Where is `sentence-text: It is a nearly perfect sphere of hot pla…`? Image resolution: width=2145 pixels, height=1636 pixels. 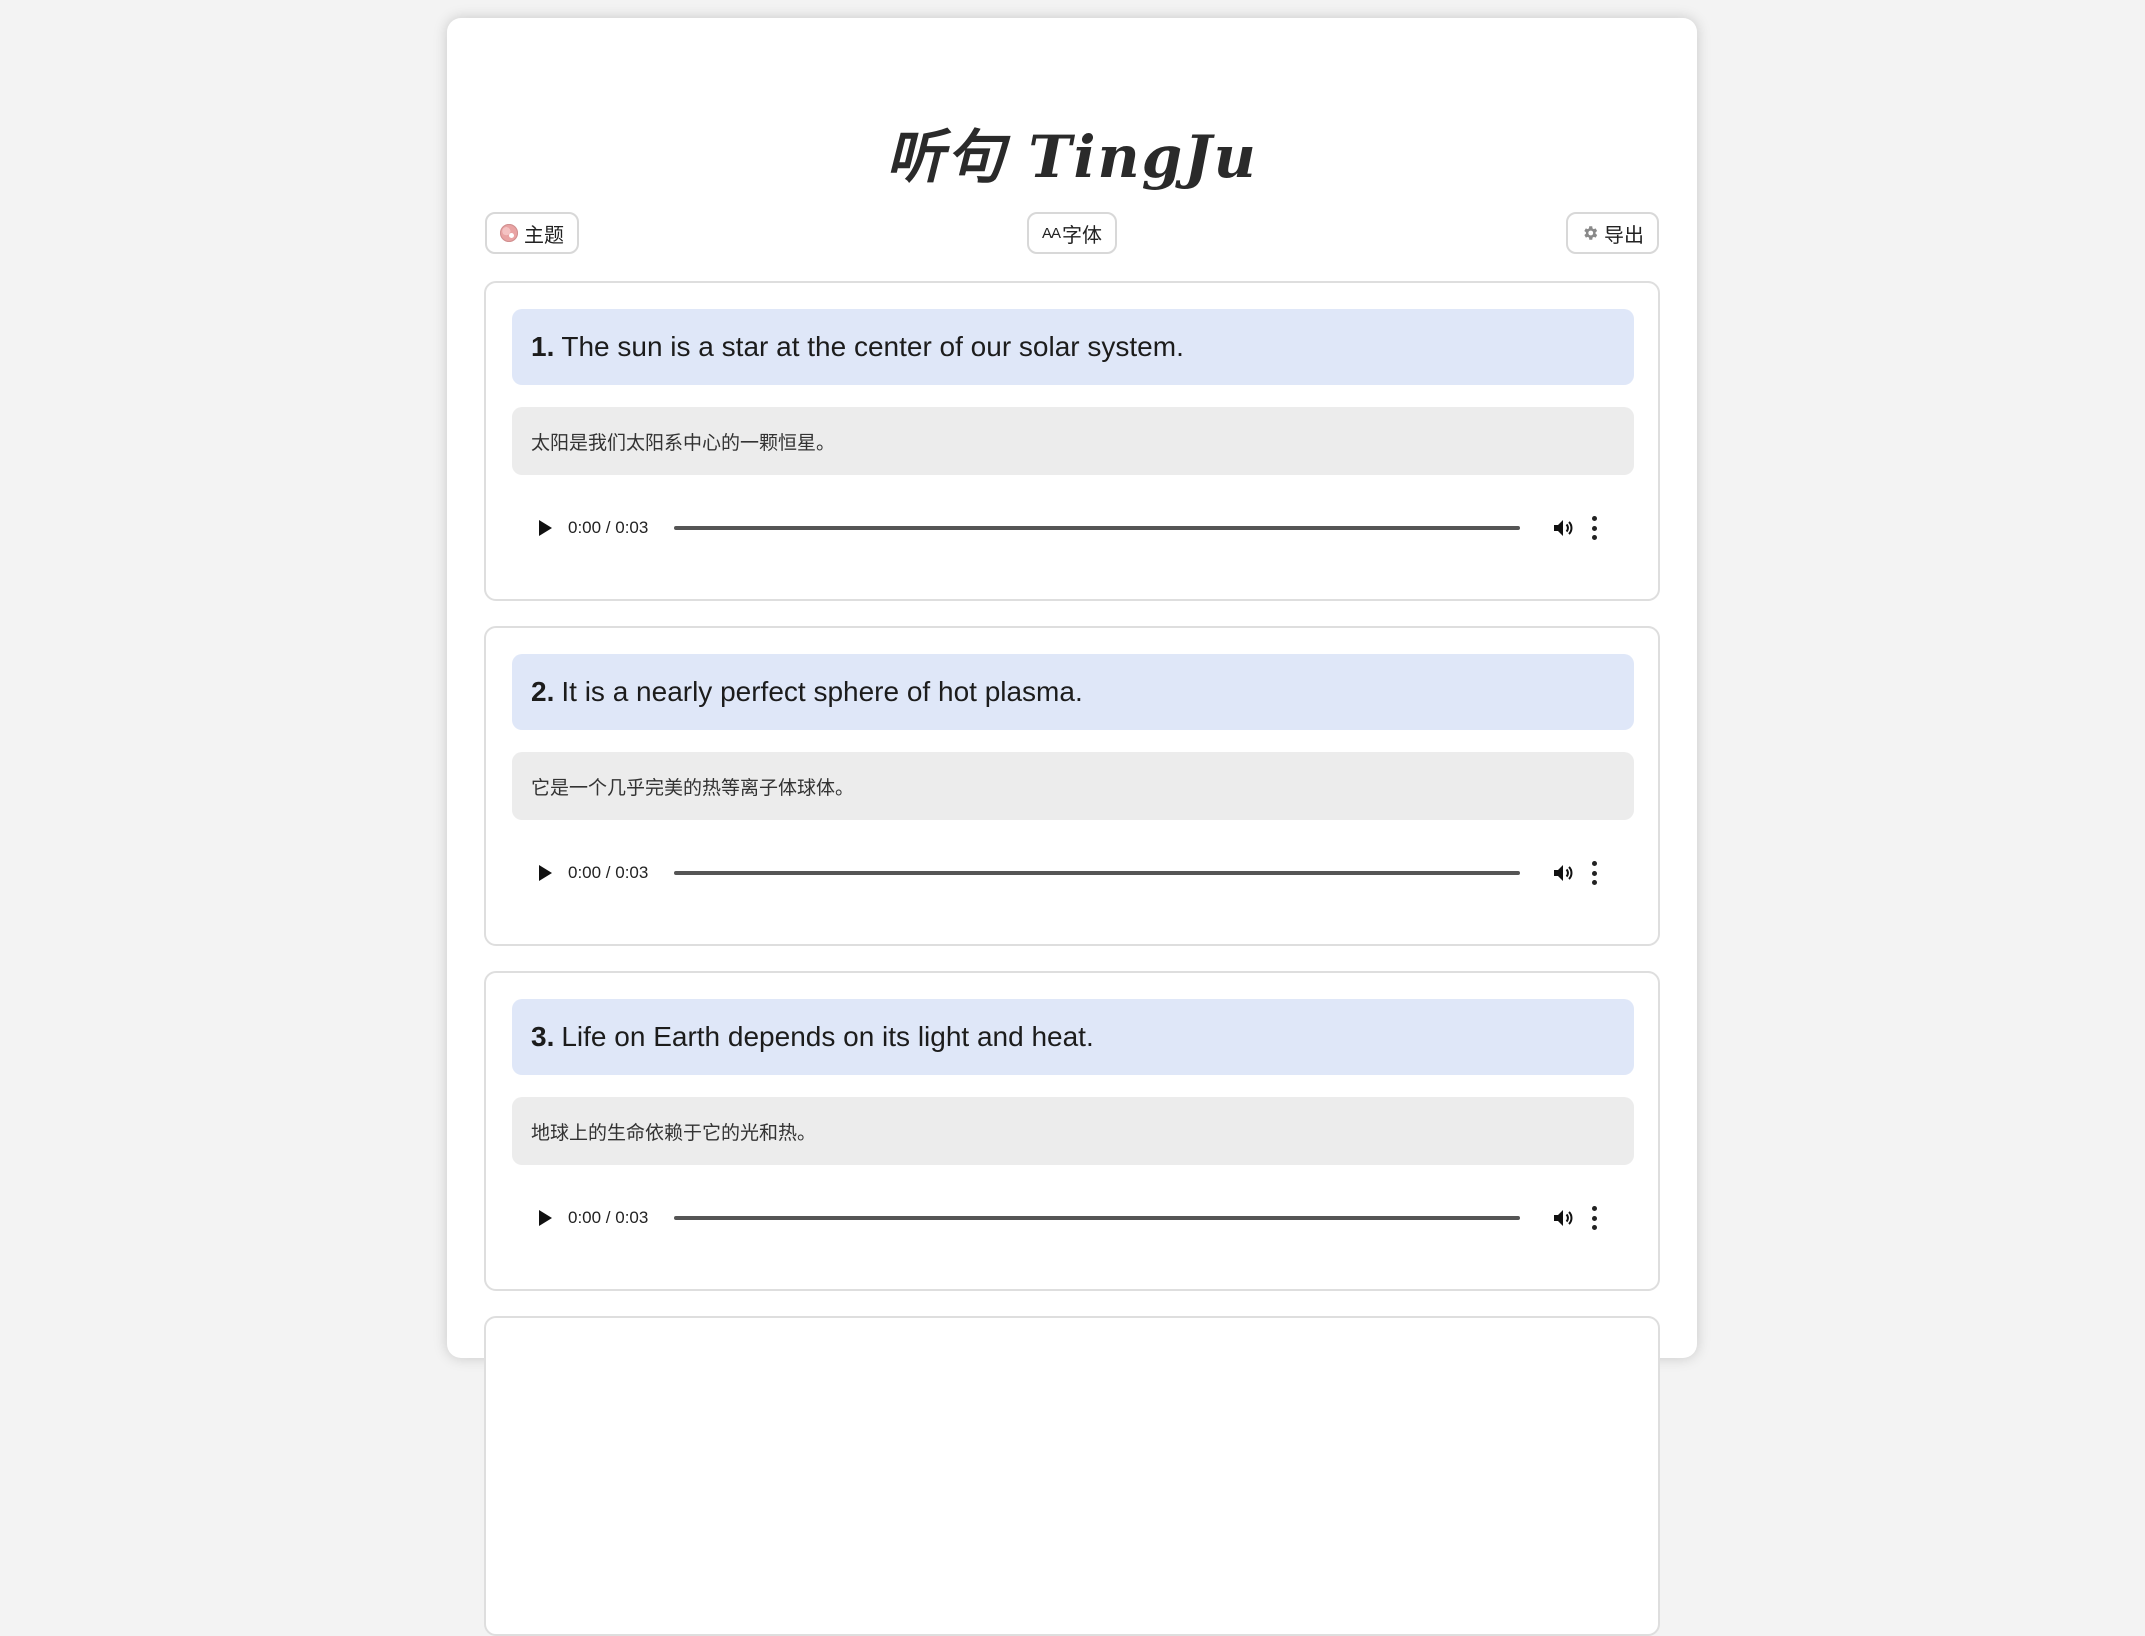 sentence-text: It is a nearly perfect sphere of hot pla… is located at coordinates (822, 691).